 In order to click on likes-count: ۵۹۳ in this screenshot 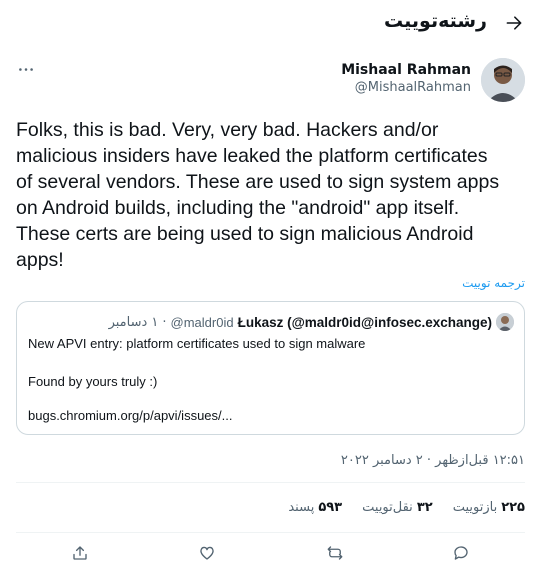, I will do `click(330, 507)`.